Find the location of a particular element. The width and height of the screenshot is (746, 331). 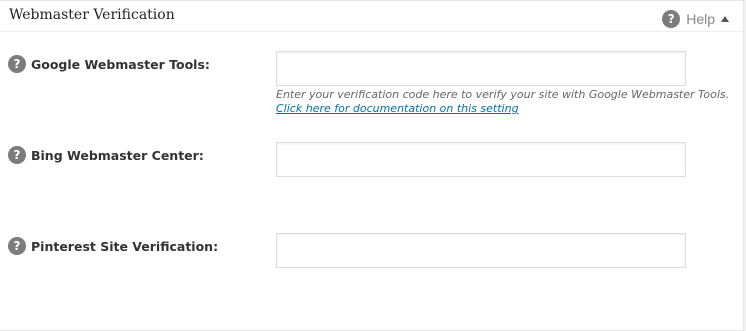

help-toggle-button: ? Help is located at coordinates (695, 19).